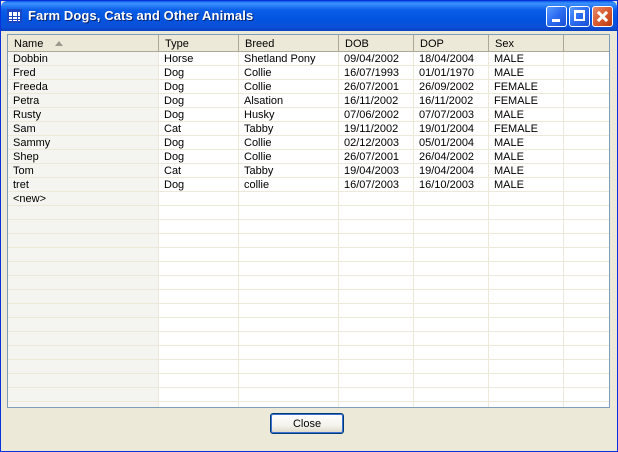  I want to click on cell-dop: 18/04/2004, so click(453, 59).